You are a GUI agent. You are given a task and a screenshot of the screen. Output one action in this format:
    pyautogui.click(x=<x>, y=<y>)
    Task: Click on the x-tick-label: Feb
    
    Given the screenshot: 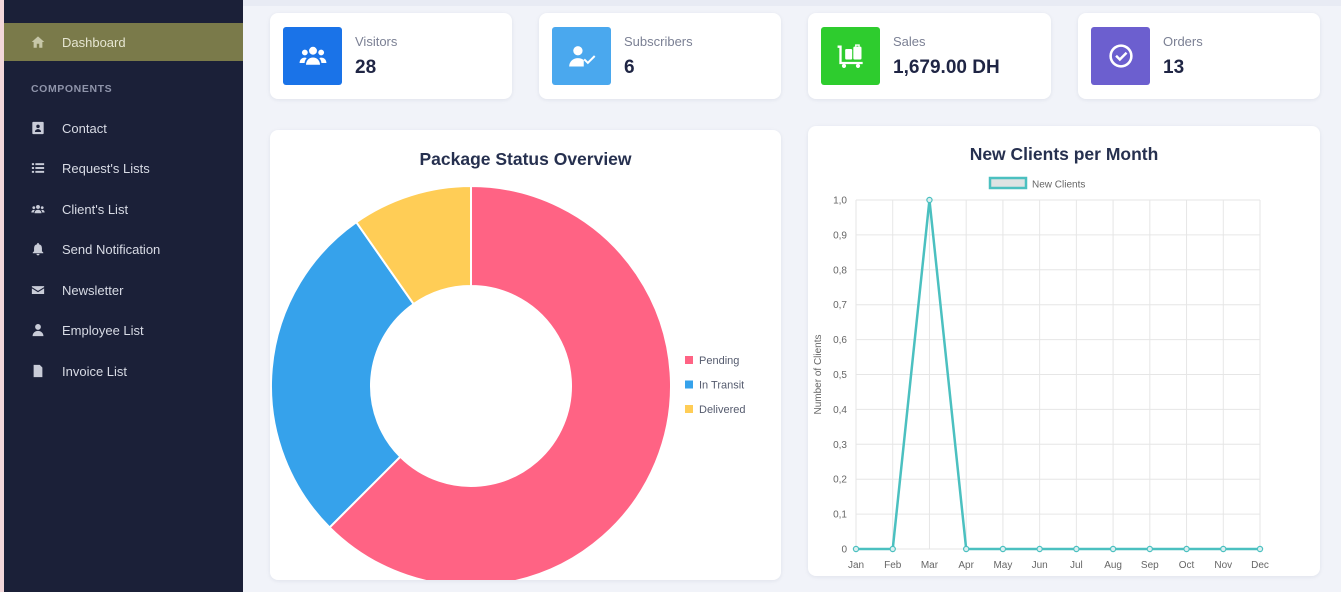 What is the action you would take?
    pyautogui.click(x=893, y=565)
    